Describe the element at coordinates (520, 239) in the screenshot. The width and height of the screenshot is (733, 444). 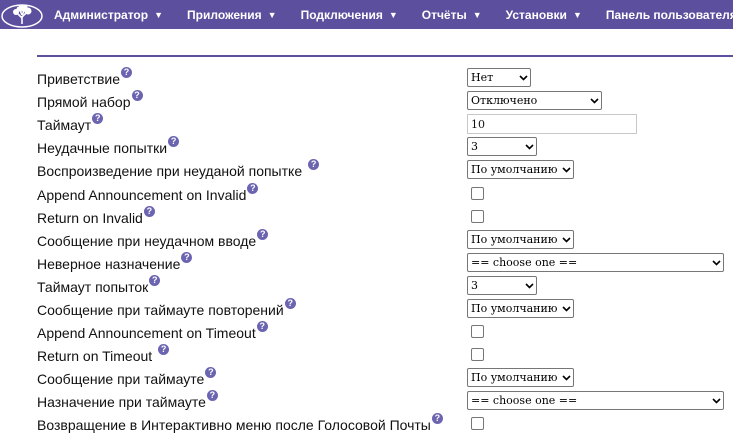
I see `invalid-message-select: По умолчанию` at that location.